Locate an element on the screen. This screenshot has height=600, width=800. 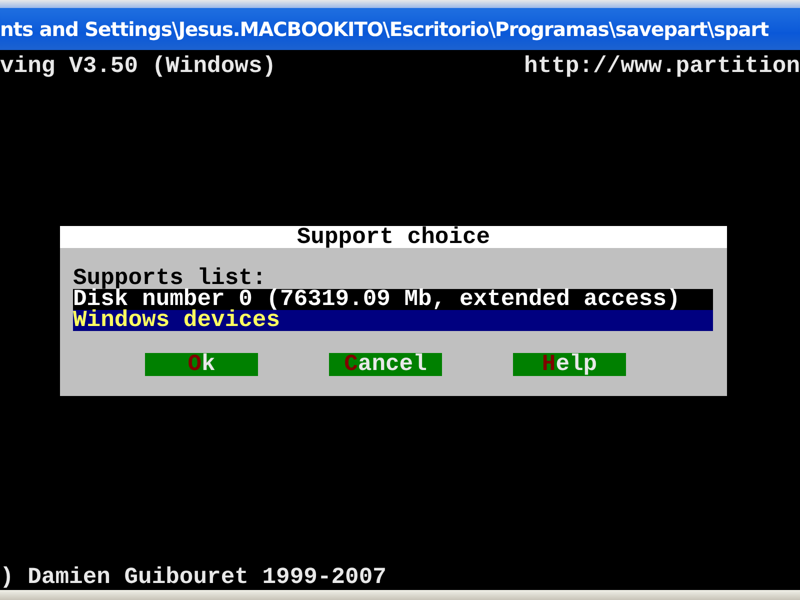
list-item: Windows devices is located at coordinates (393, 320).